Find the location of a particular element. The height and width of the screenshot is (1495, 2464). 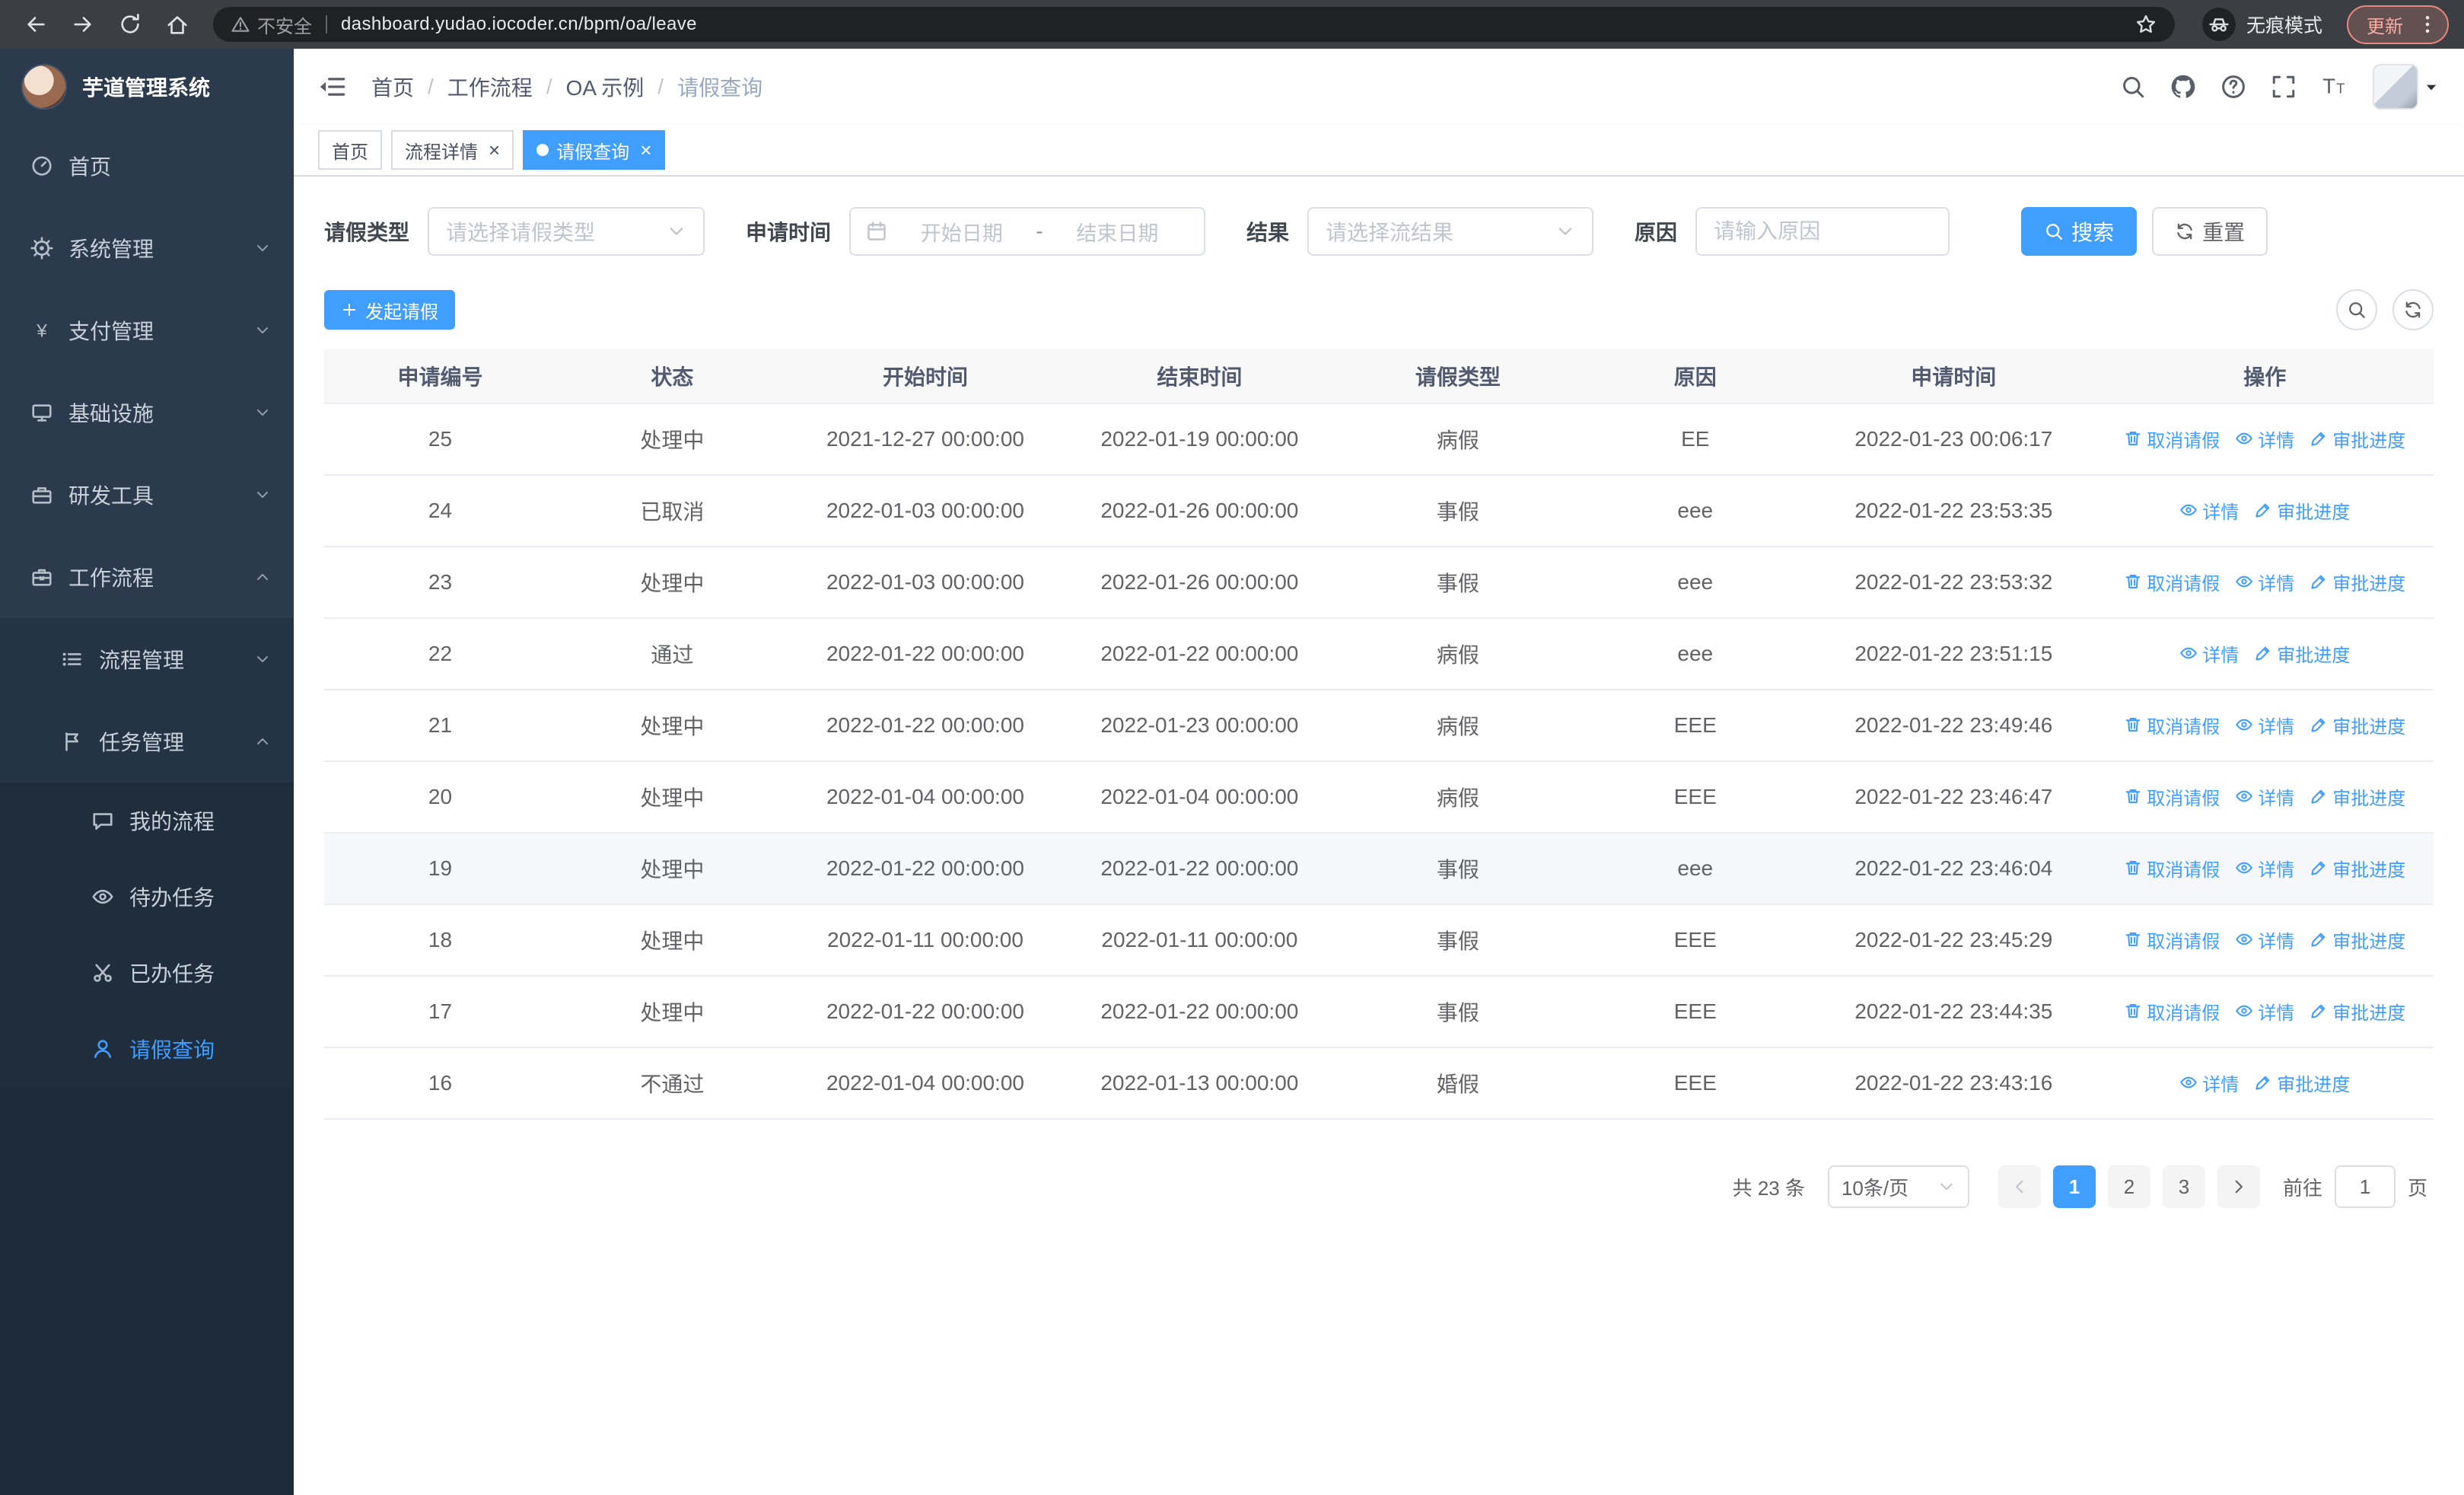

user-menu-caret-icon is located at coordinates (2431, 88).